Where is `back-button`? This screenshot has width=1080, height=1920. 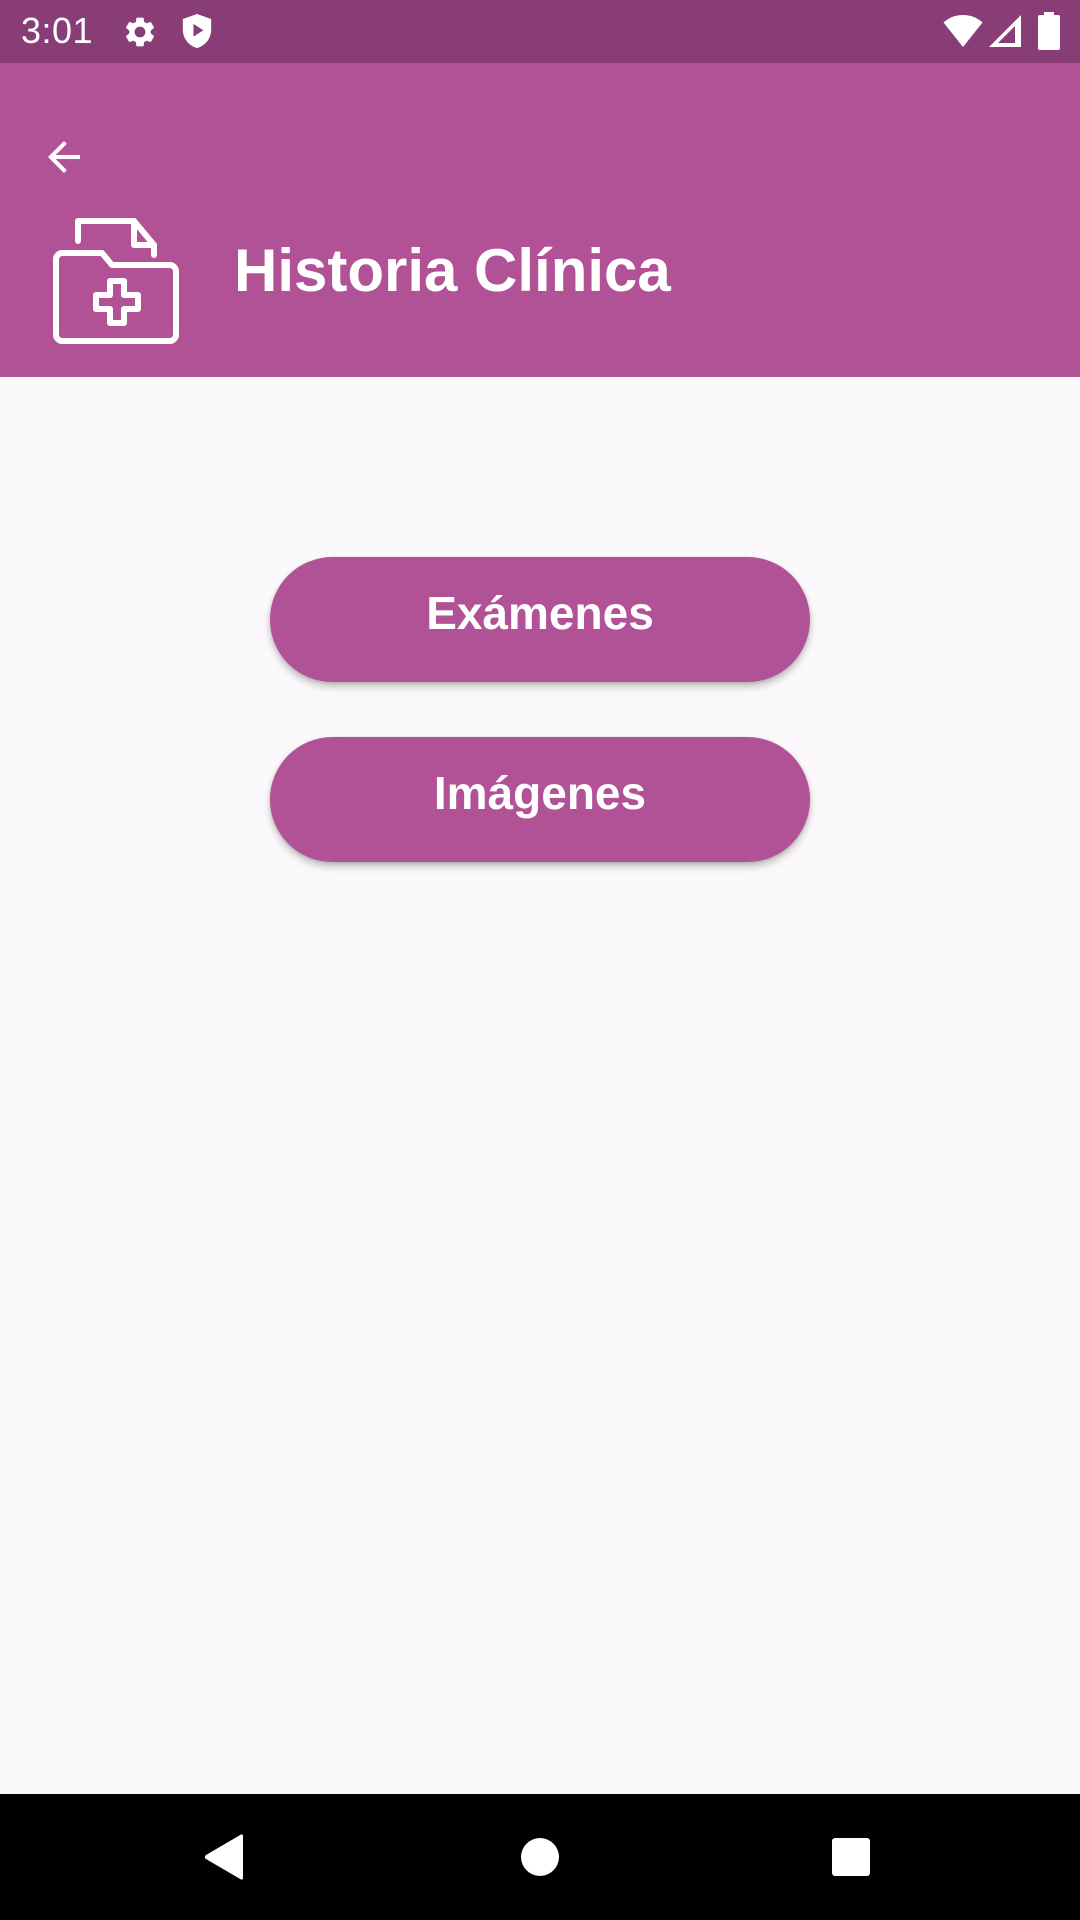 back-button is located at coordinates (64, 157).